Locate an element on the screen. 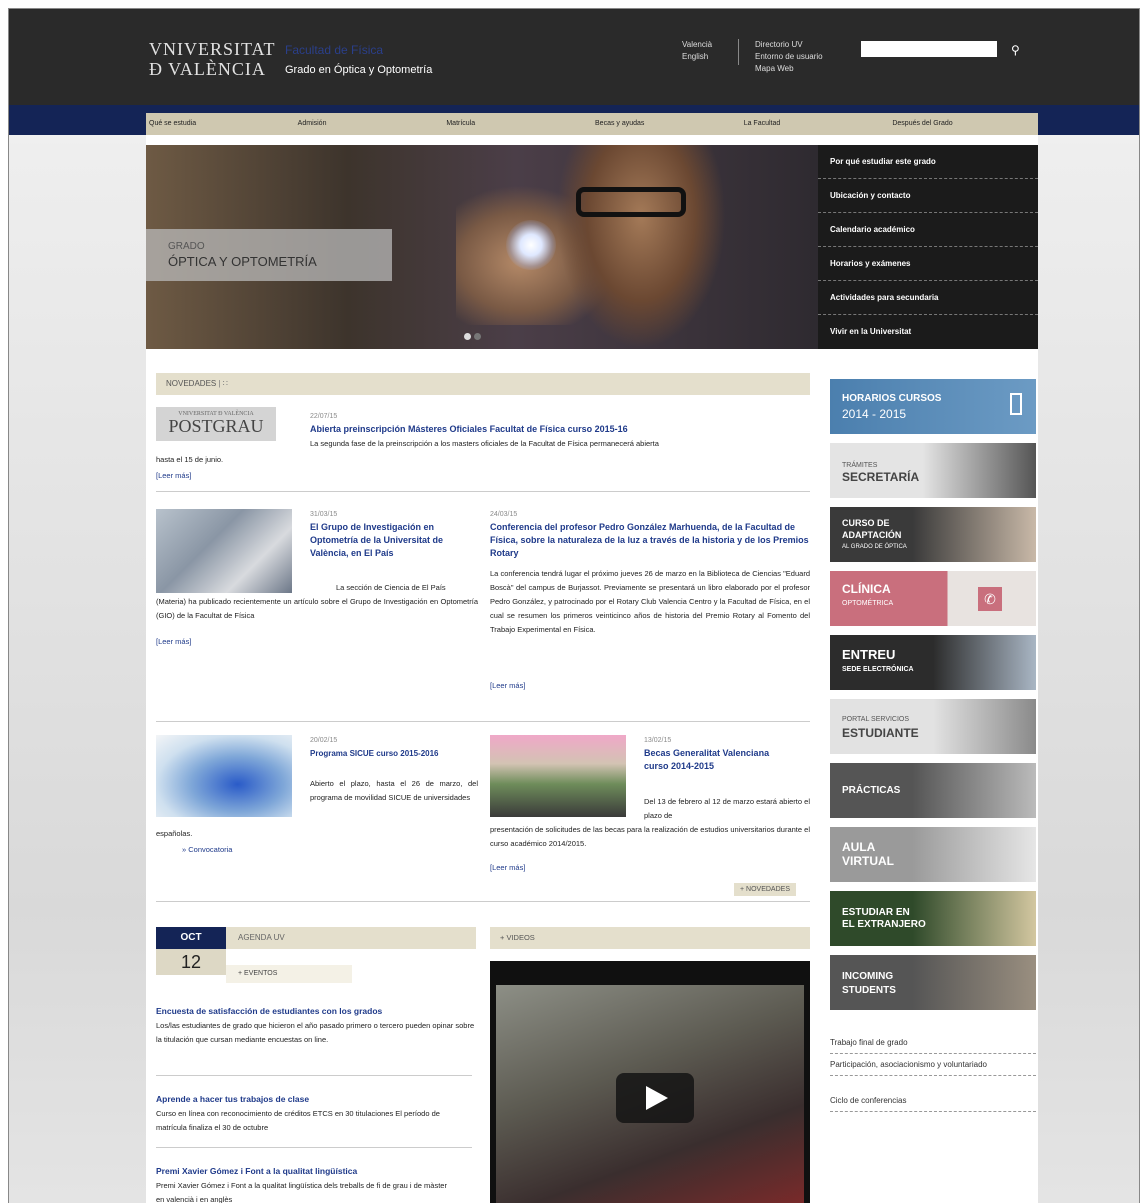 The image size is (1147, 1203). news-text: hasta el 15 de junio. is located at coordinates (190, 459).